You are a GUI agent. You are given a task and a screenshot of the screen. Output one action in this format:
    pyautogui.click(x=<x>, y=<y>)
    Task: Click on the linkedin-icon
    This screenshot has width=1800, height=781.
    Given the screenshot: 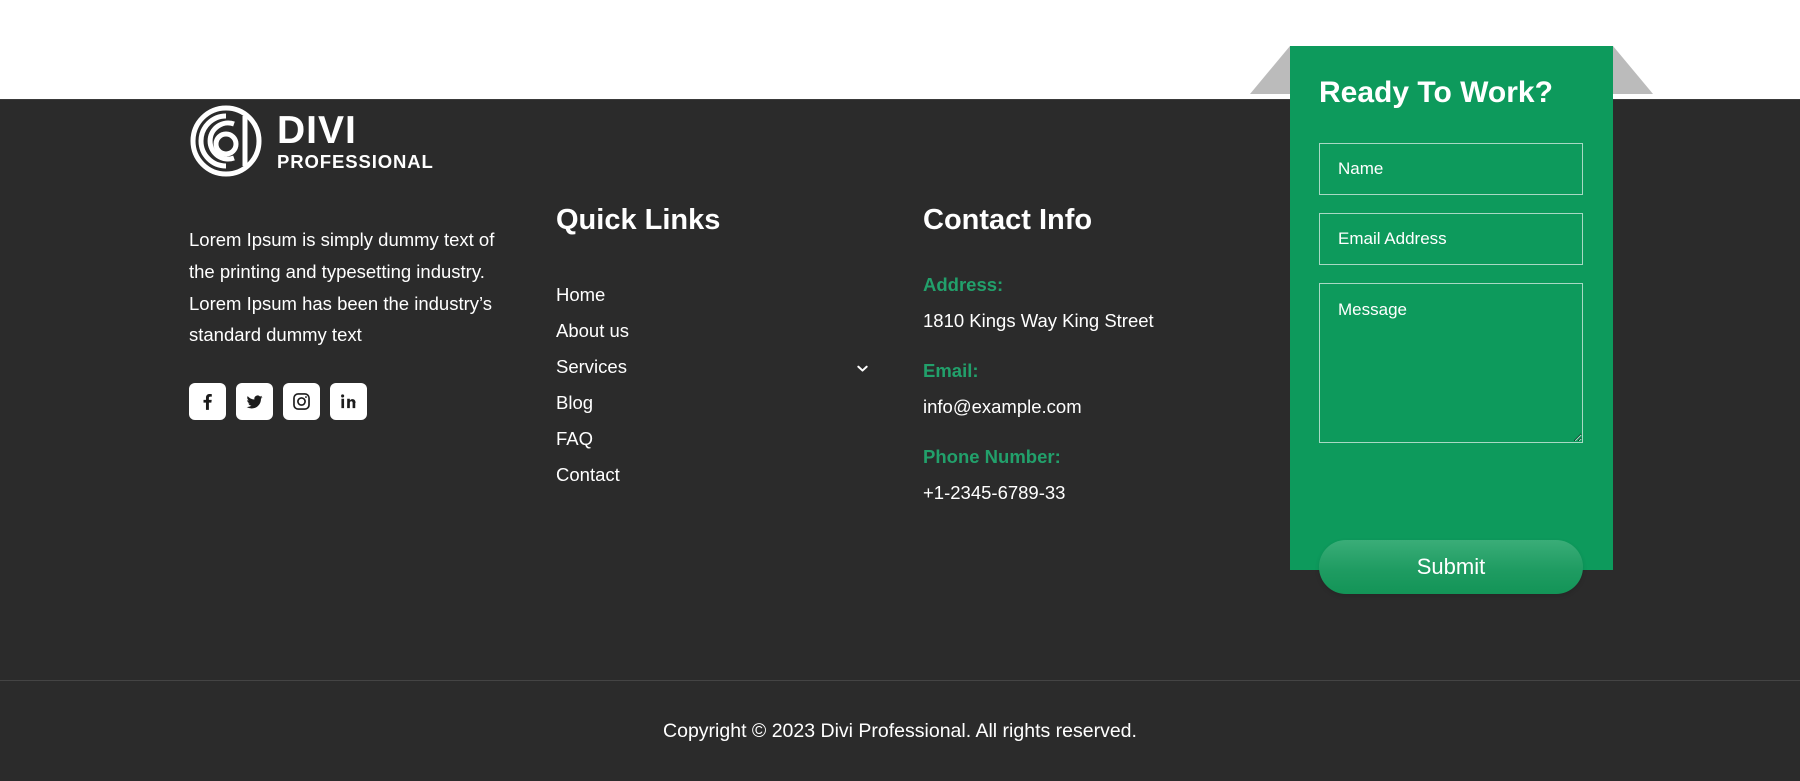 What is the action you would take?
    pyautogui.click(x=348, y=402)
    